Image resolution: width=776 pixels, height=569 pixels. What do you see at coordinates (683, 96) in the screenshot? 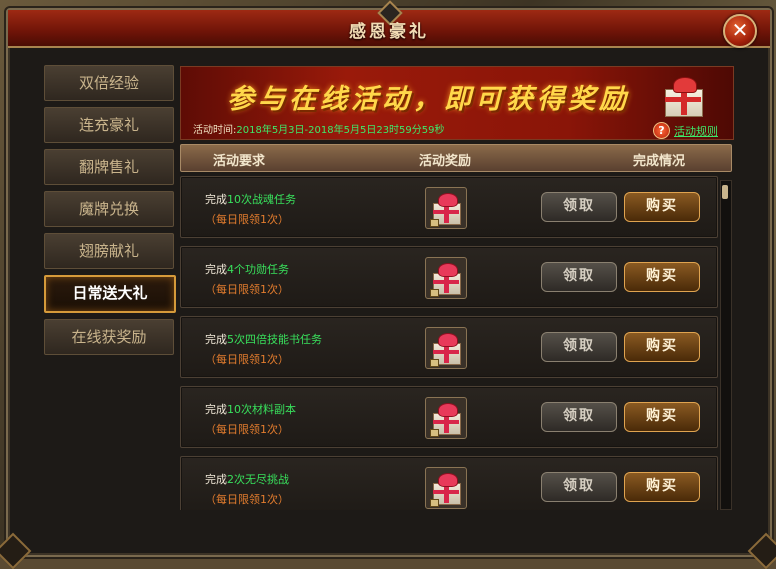
I see `banner-gift-icon` at bounding box center [683, 96].